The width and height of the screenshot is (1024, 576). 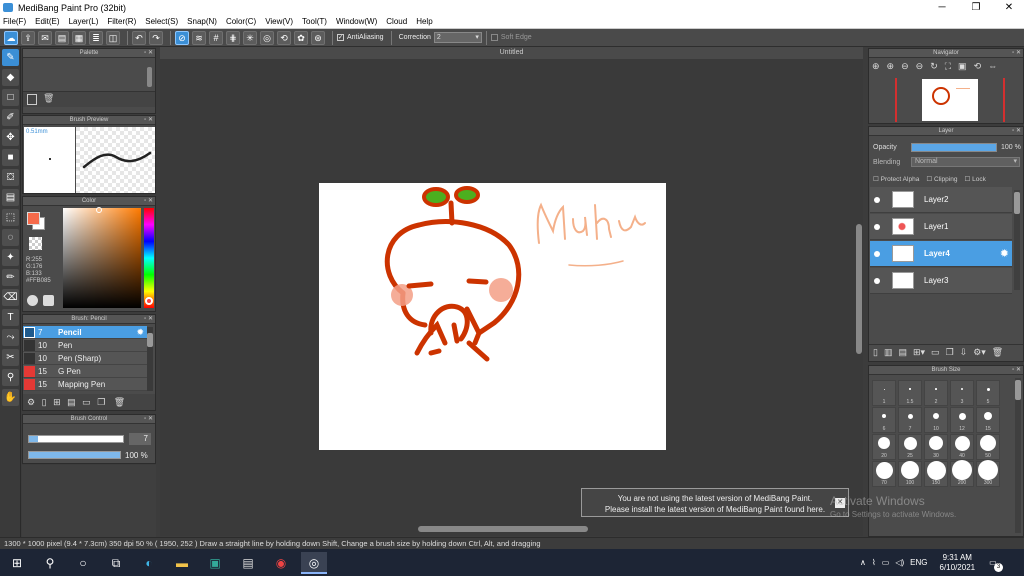 I want to click on brush-item-g-pen: 15 G Pen, so click(x=85, y=371).